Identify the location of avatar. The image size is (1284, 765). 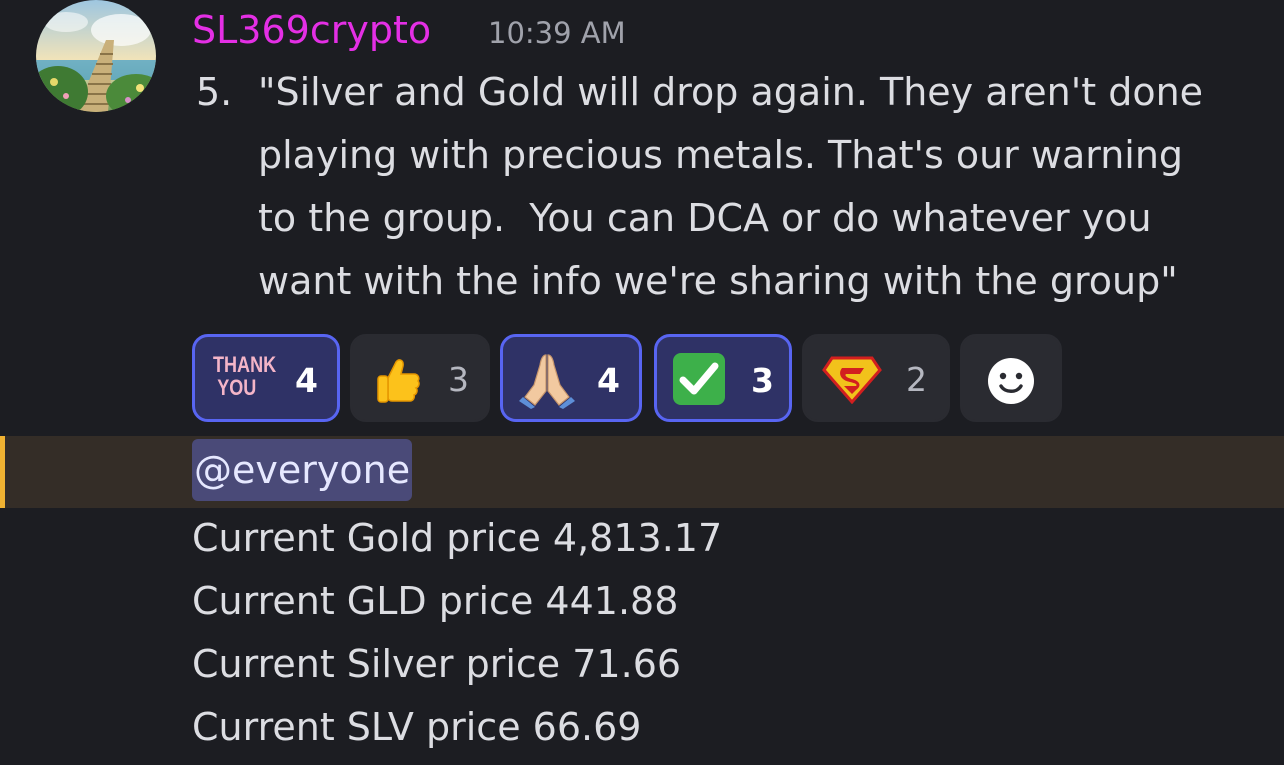
(96, 56).